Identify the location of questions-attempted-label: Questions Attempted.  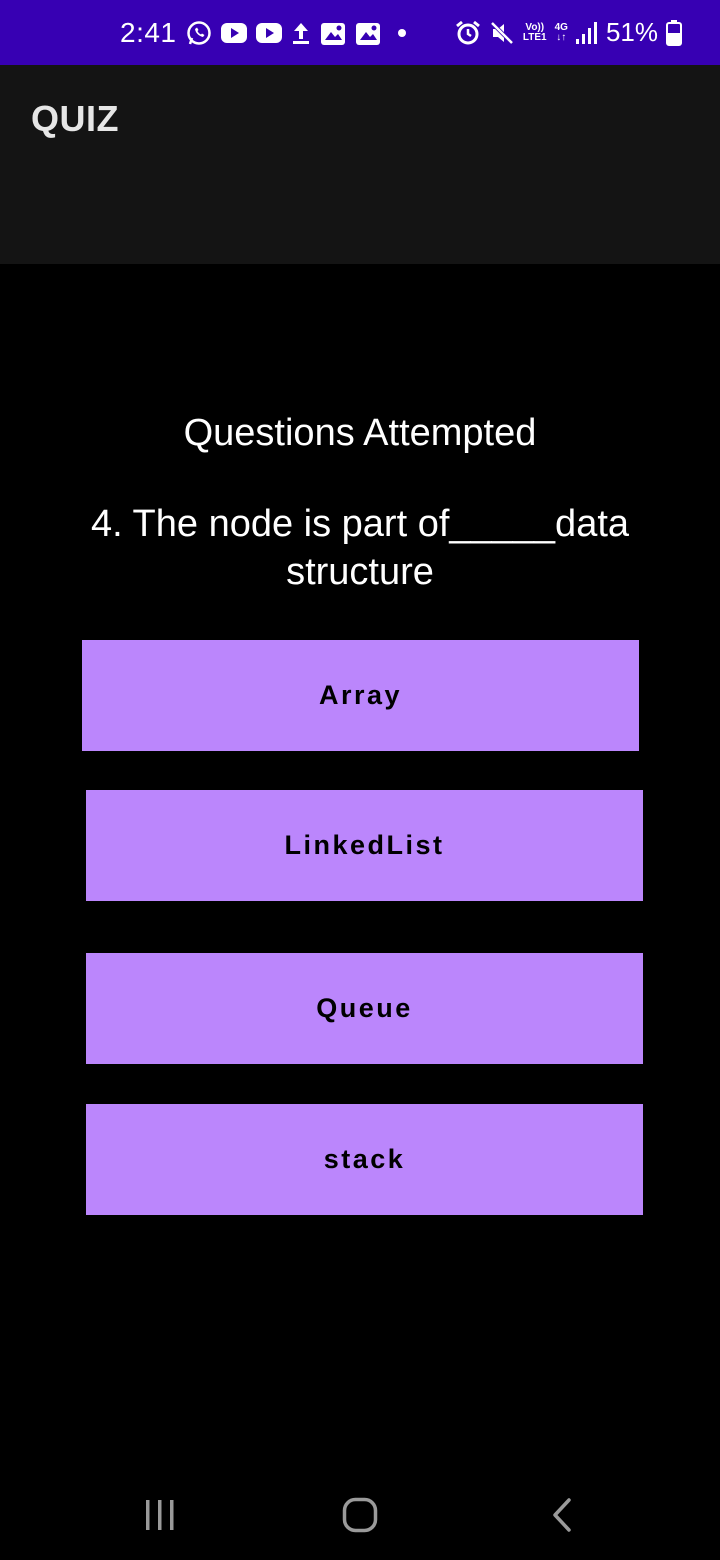
(360, 433).